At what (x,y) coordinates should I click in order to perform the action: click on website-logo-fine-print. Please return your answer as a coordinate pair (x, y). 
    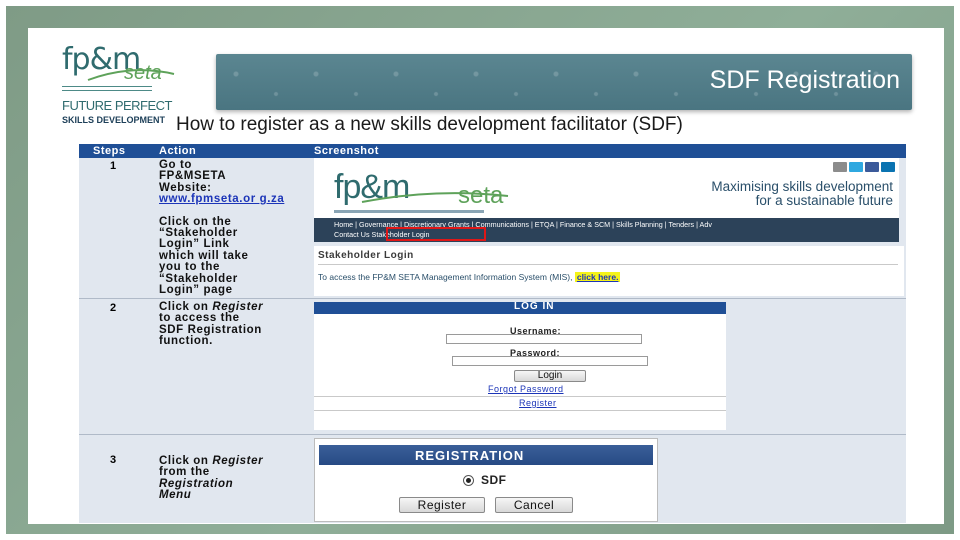
    Looking at the image, I should click on (409, 211).